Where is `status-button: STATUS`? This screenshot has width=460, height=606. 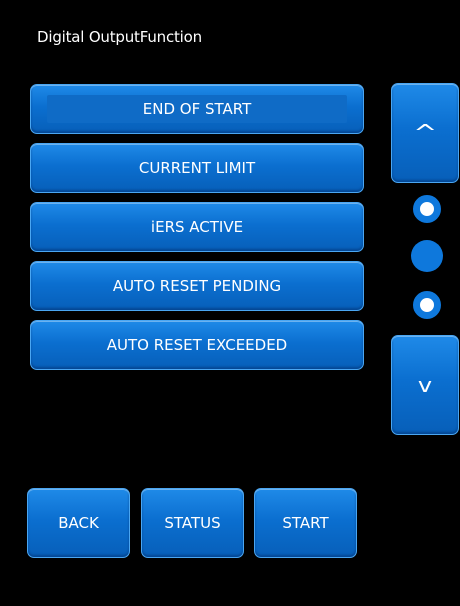
status-button: STATUS is located at coordinates (192, 523).